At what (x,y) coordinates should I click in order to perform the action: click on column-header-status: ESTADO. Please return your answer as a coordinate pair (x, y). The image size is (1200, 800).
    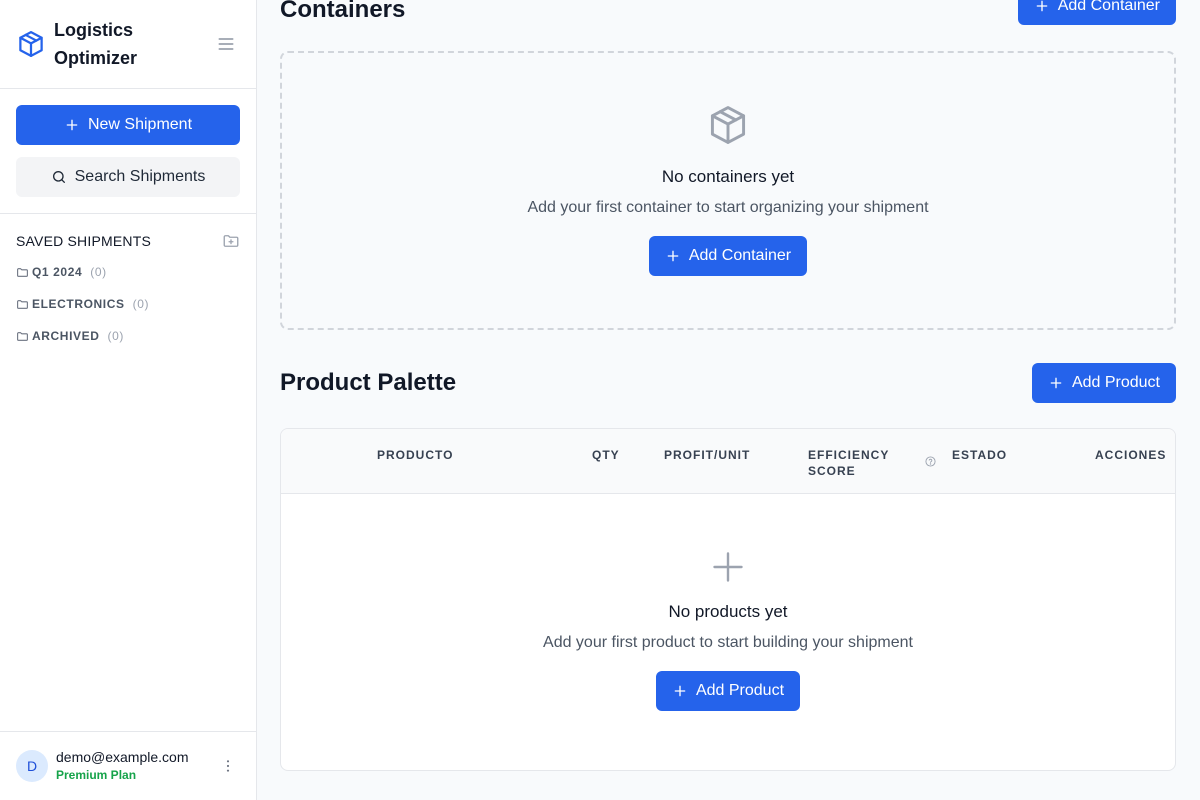
    Looking at the image, I should click on (979, 455).